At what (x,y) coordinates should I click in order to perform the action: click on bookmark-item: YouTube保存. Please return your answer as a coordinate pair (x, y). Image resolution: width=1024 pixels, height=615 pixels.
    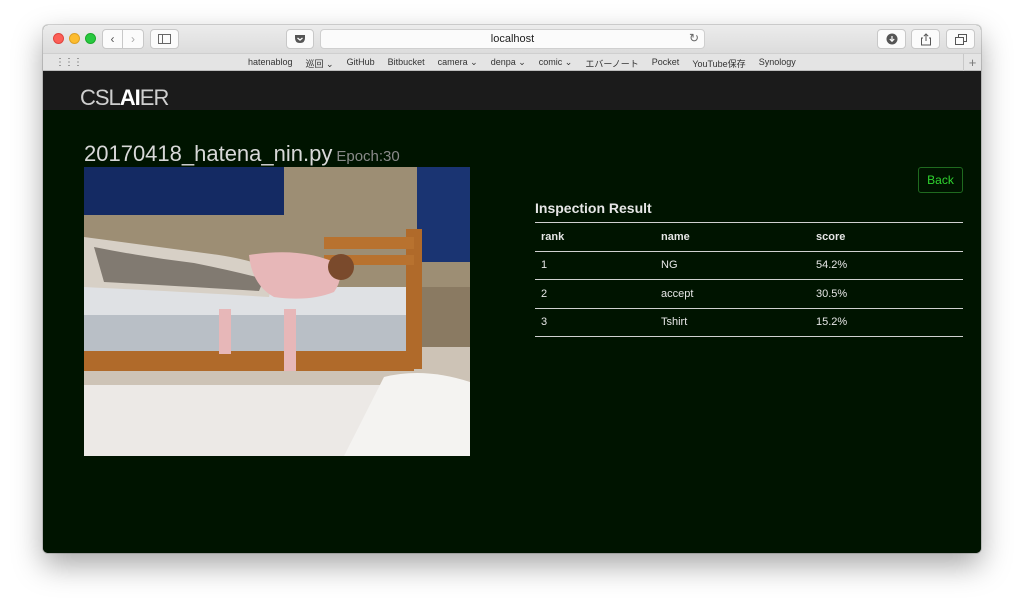
    Looking at the image, I should click on (718, 63).